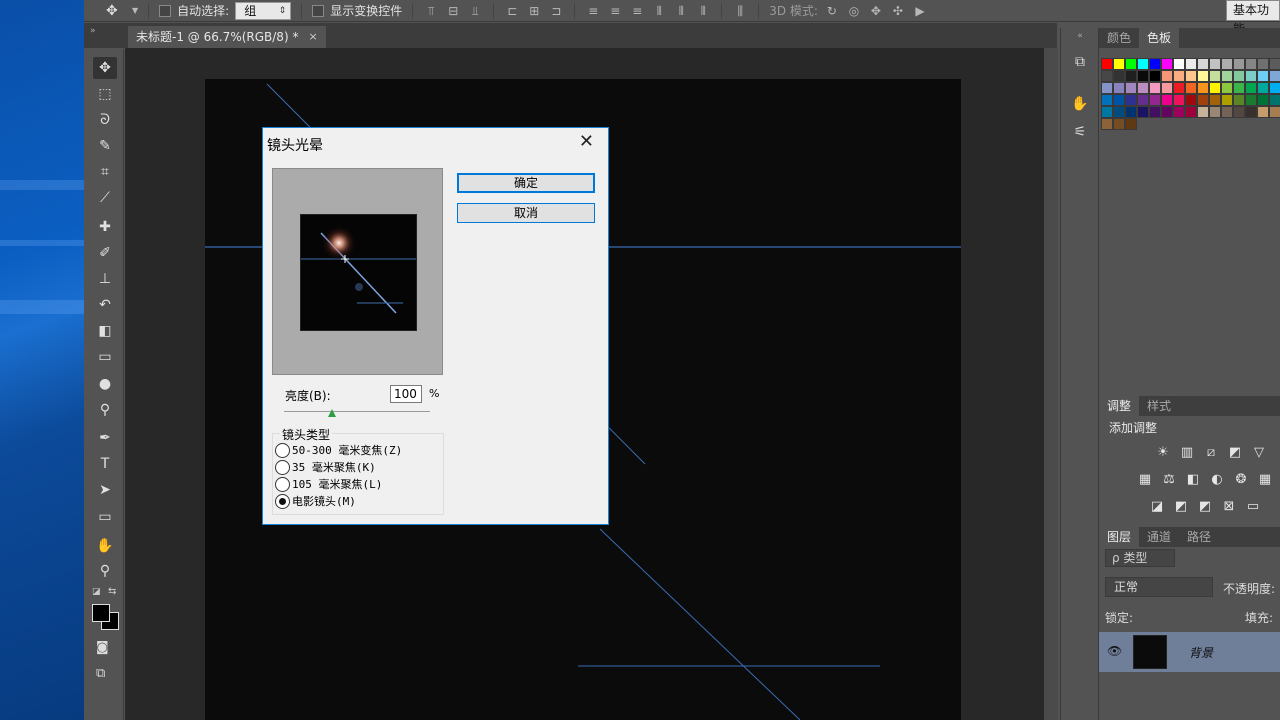  I want to click on path-select-tool-icon: ➤, so click(105, 490).